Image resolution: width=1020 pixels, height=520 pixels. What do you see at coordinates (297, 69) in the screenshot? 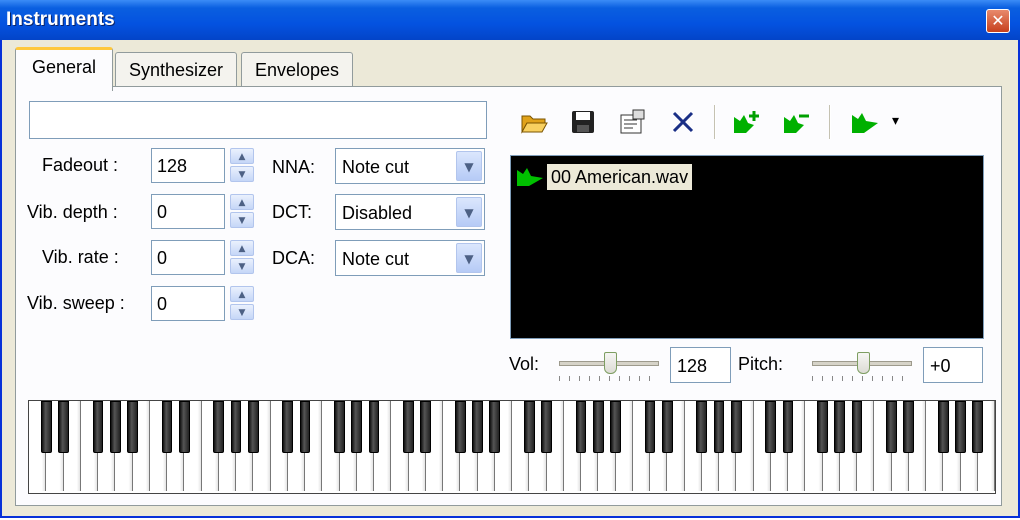
I see `tab-envelopes: Envelopes` at bounding box center [297, 69].